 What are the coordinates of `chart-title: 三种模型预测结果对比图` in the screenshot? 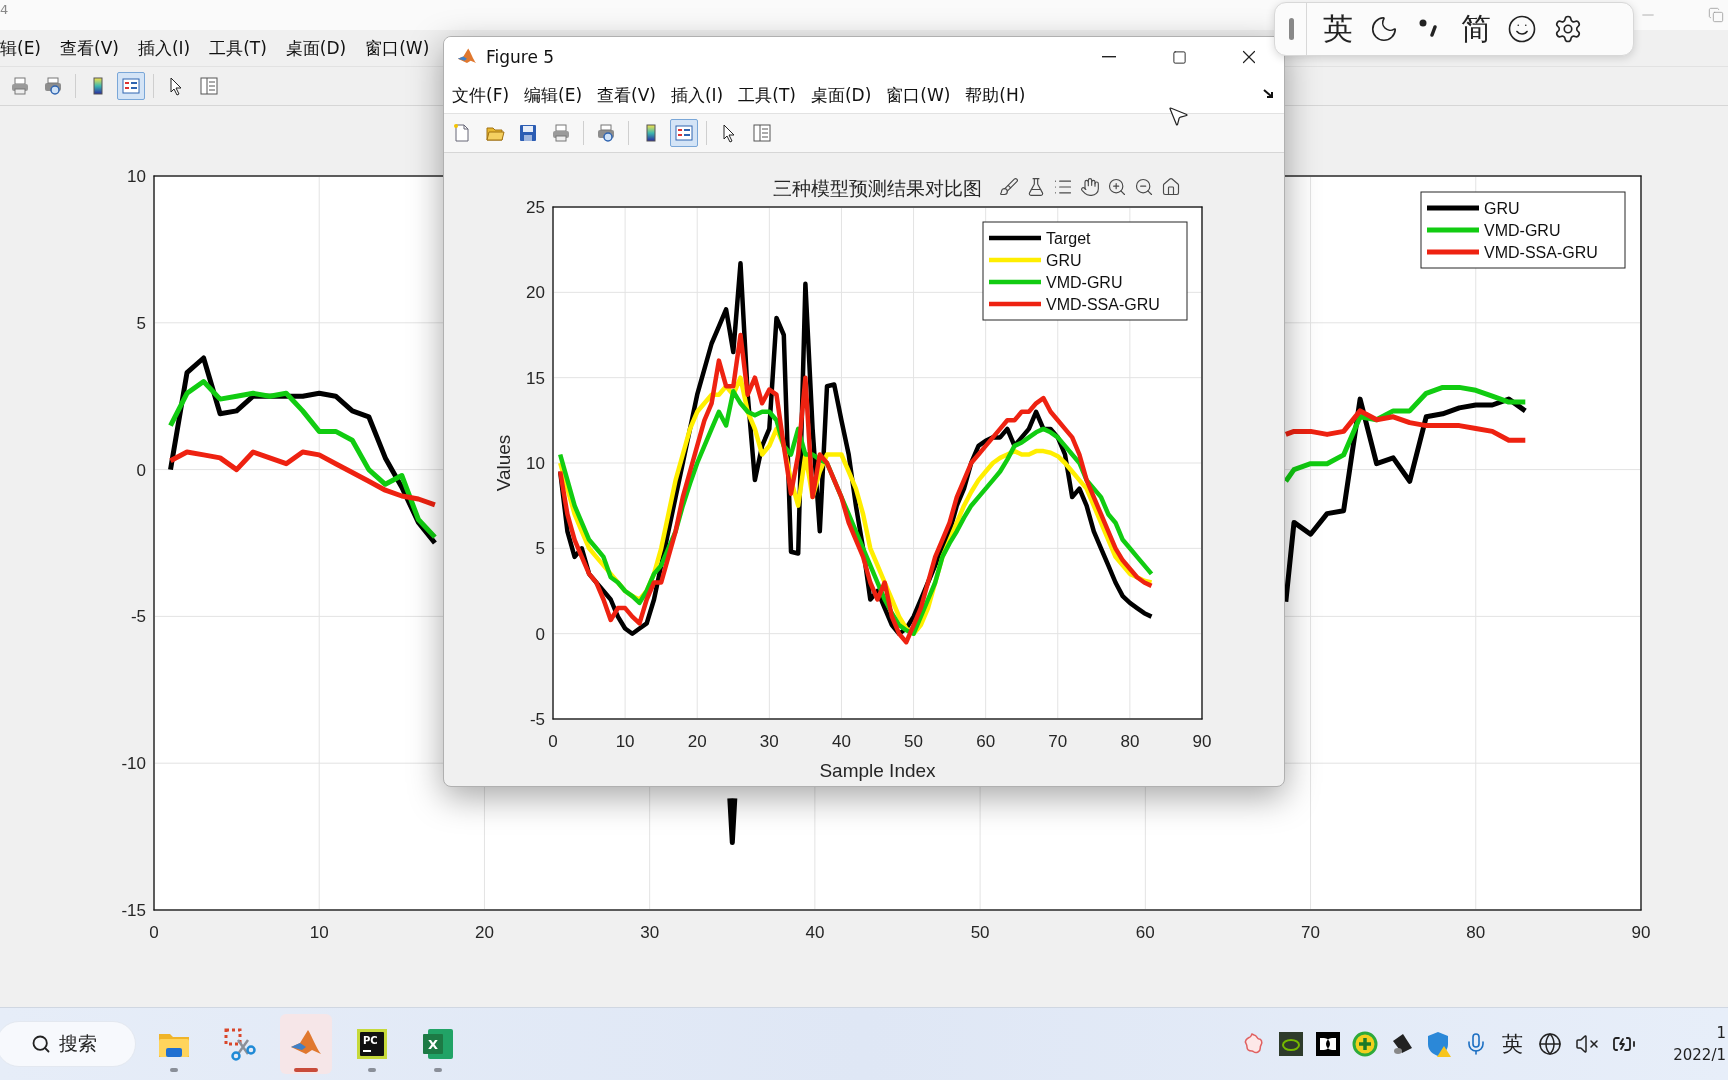 It's located at (877, 188).